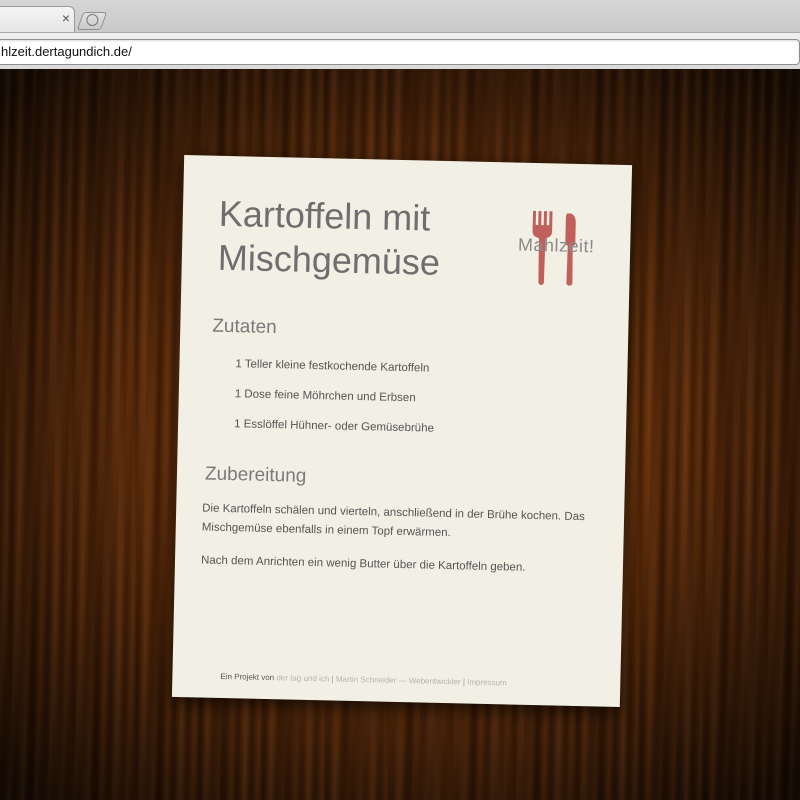 This screenshot has height=800, width=800. What do you see at coordinates (325, 396) in the screenshot?
I see `ingredient-item: 1 Dose feine Möhrchen und Erbsen` at bounding box center [325, 396].